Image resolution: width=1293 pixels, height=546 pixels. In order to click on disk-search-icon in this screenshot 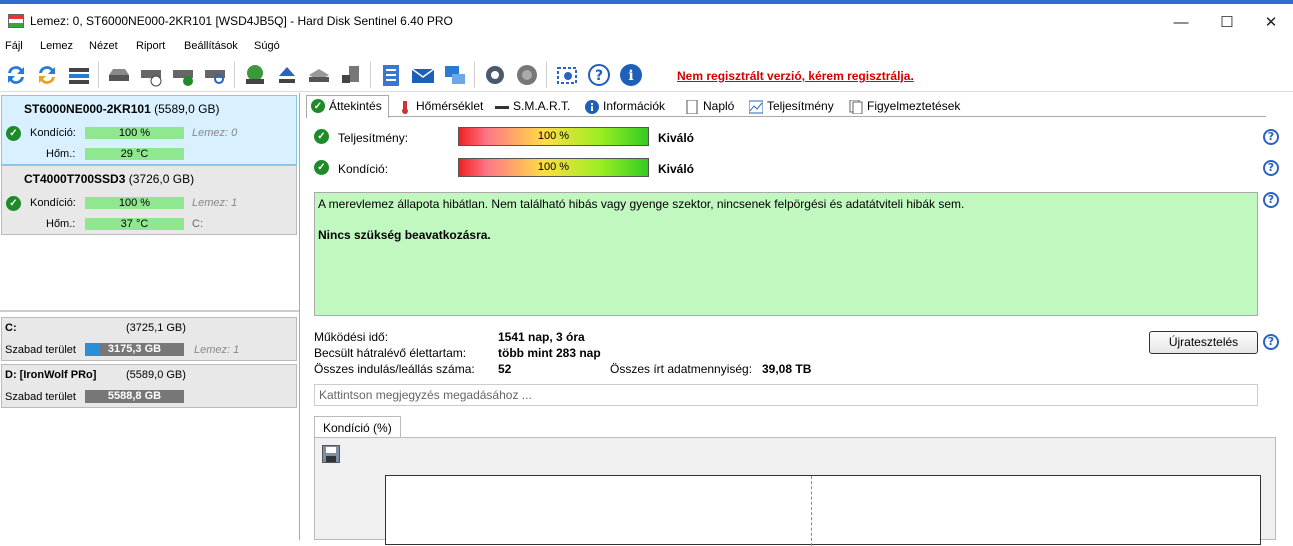, I will do `click(215, 75)`.